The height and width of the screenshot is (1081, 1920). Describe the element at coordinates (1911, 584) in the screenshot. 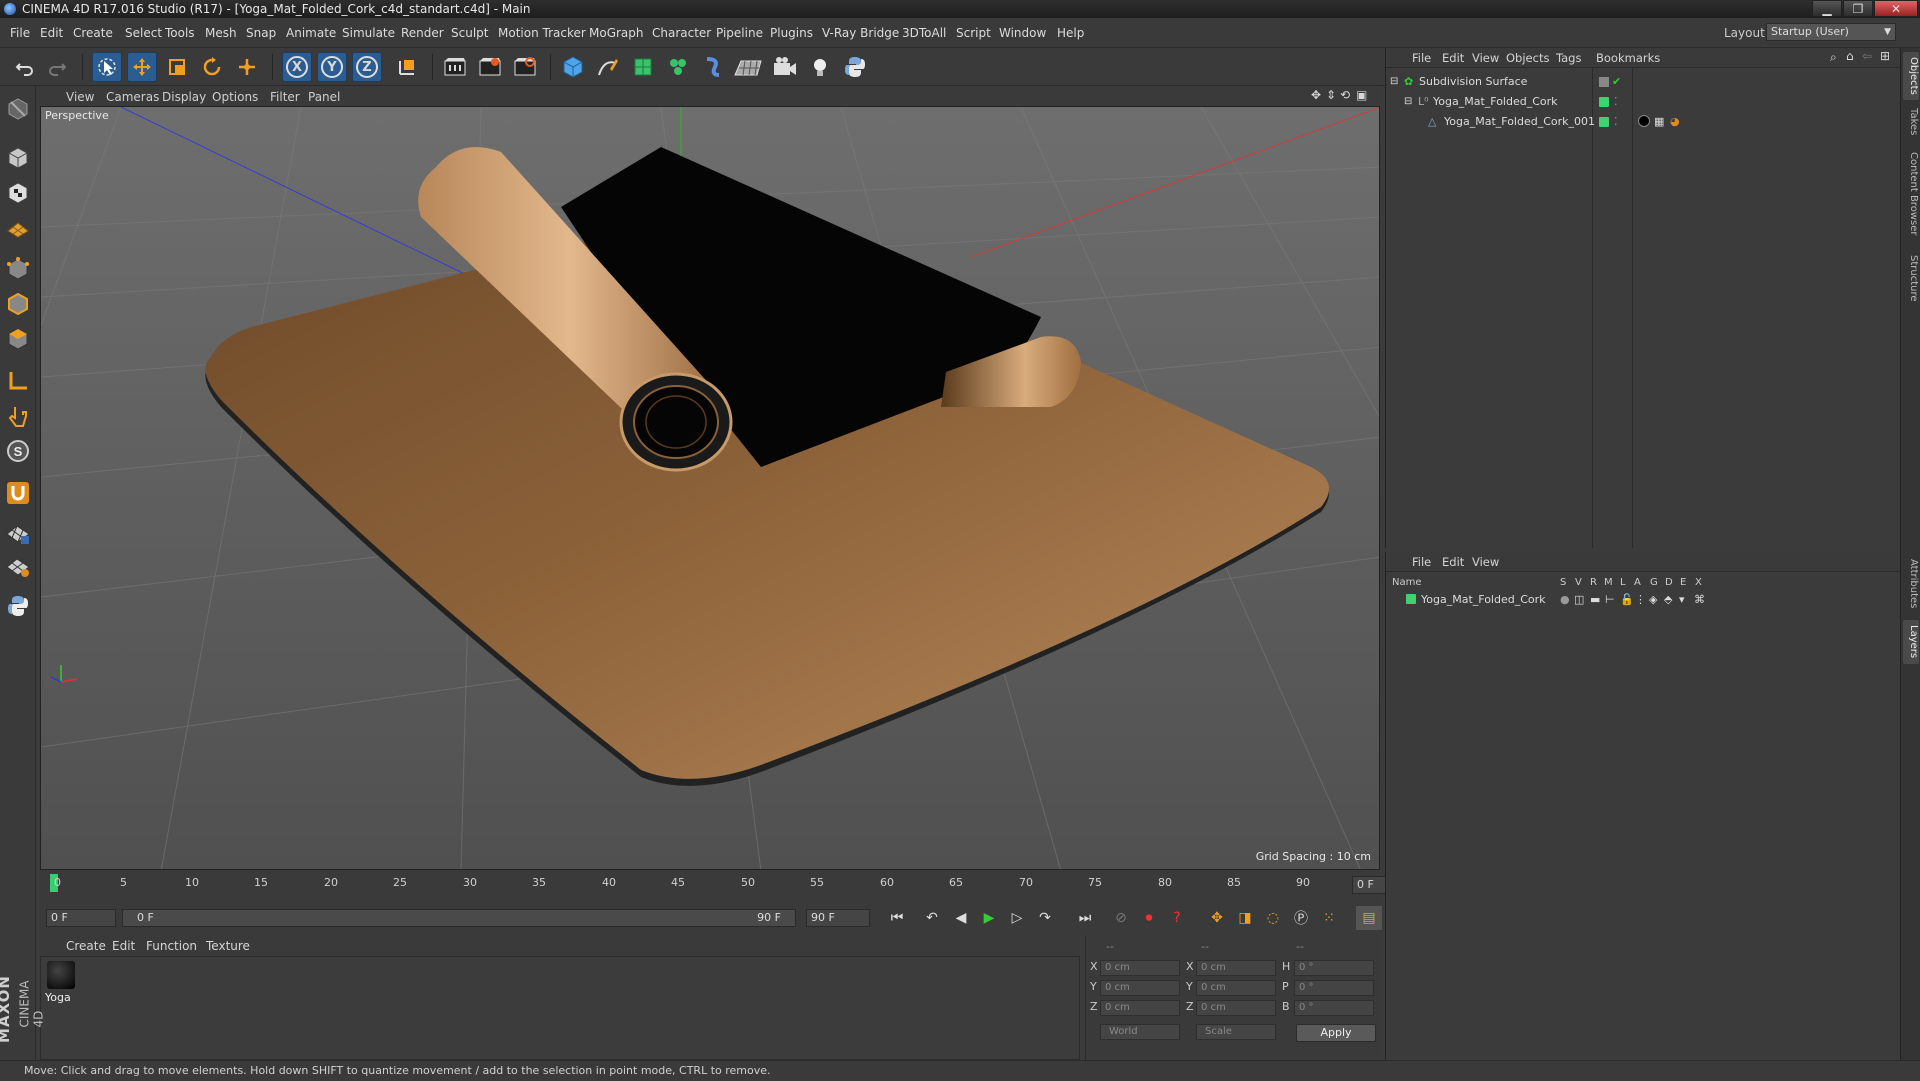

I see `tab-attributes: Attributes` at that location.